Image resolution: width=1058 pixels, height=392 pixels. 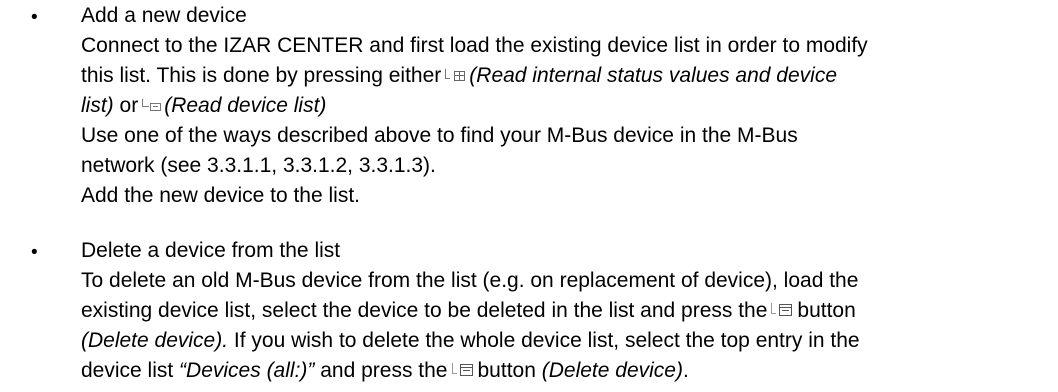 I want to click on add-device-heading: Add a new device, so click(x=164, y=15).